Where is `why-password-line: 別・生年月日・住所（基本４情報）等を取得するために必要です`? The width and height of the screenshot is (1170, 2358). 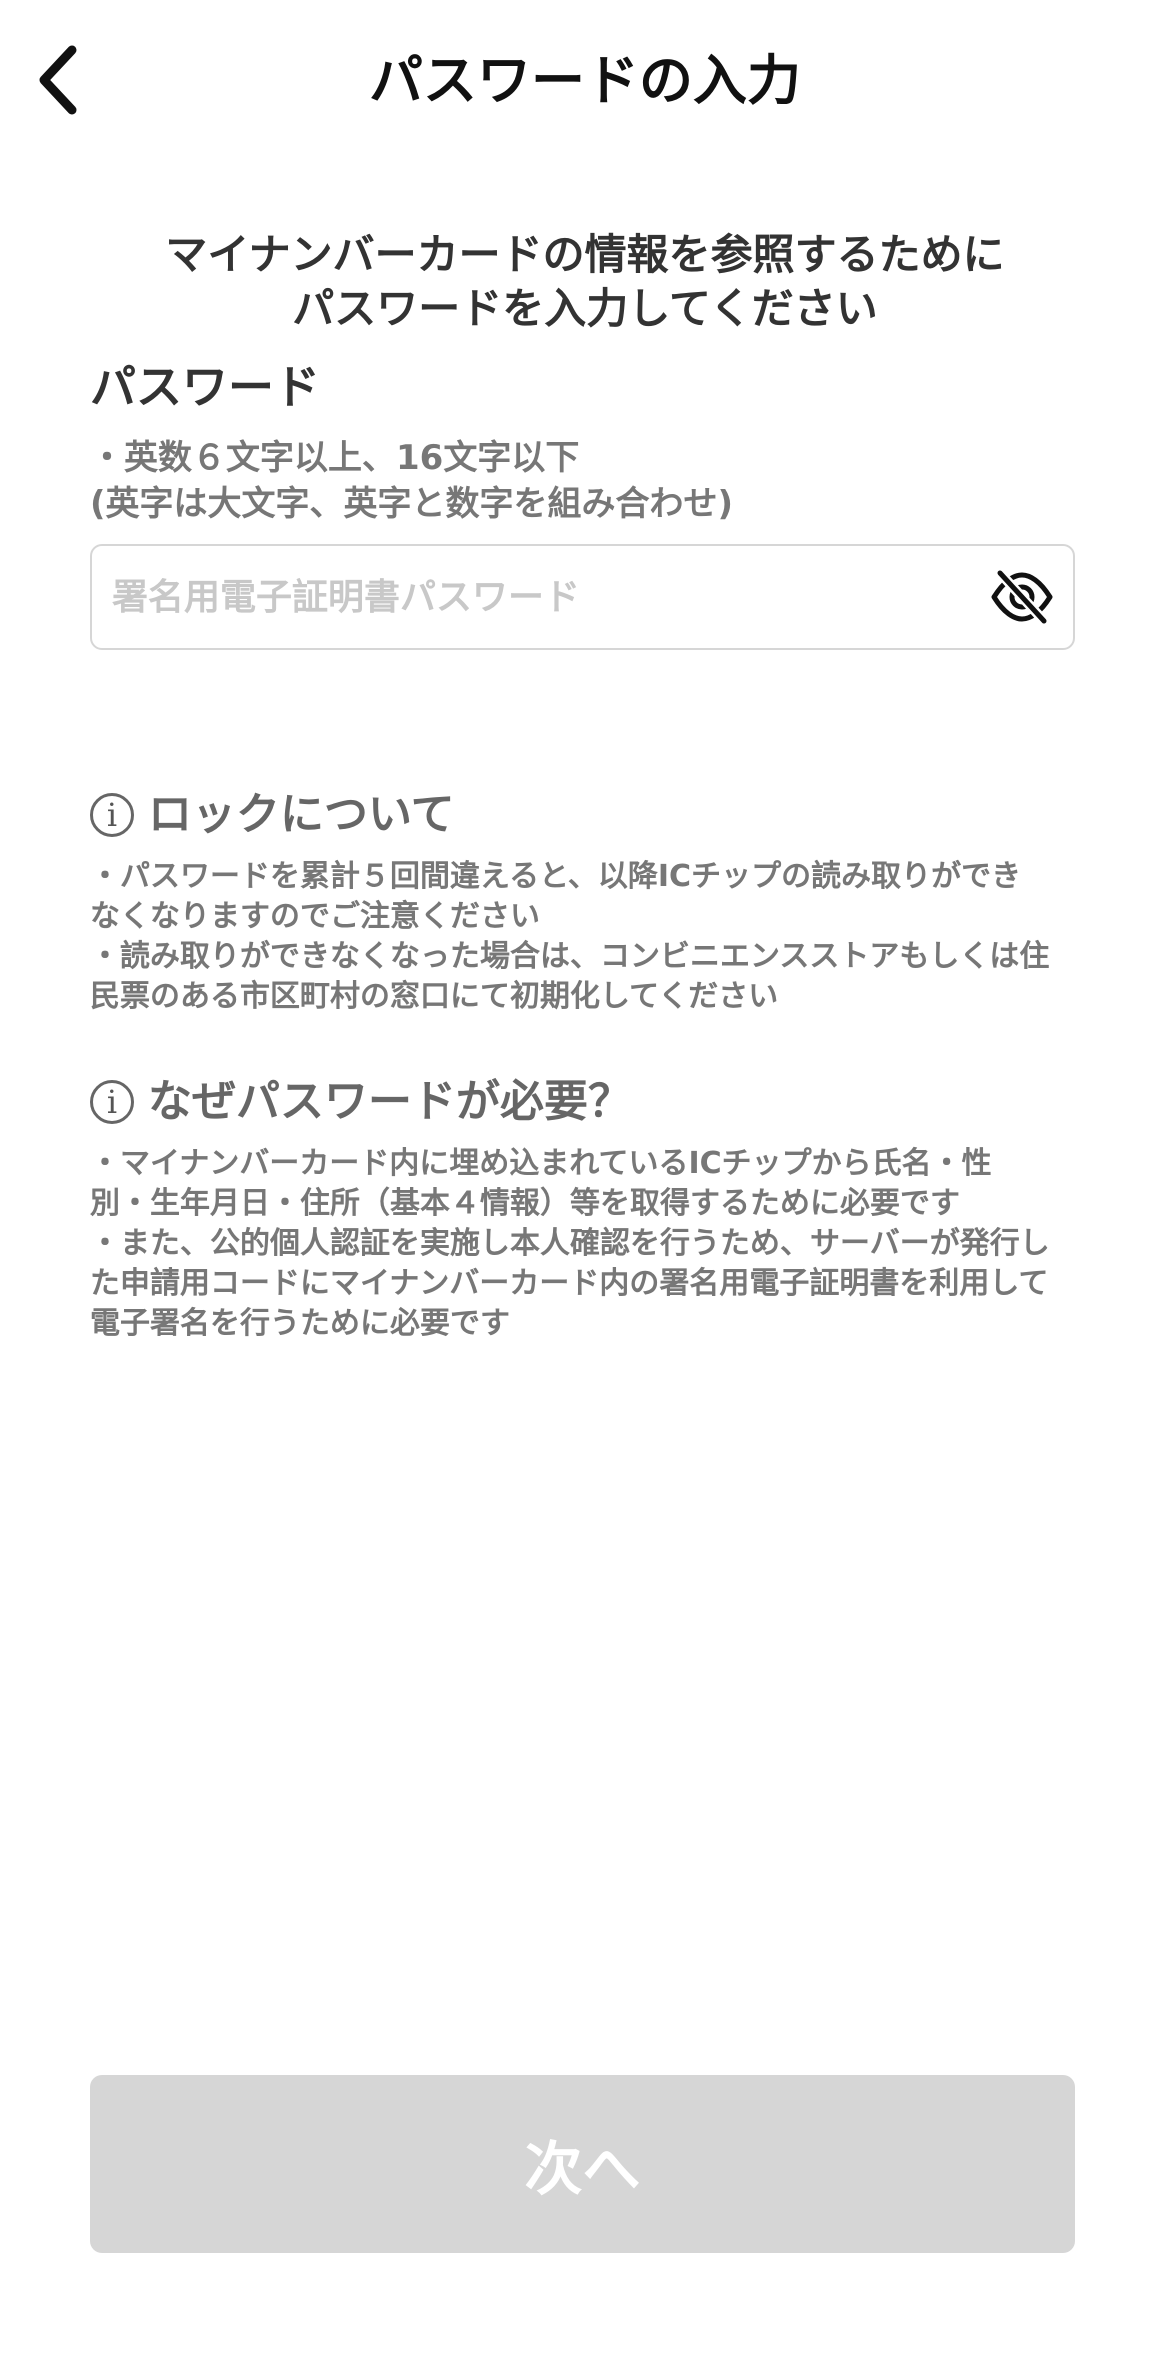
why-password-line: 別・生年月日・住所（基本４情報）等を取得するために必要です is located at coordinates (525, 1203).